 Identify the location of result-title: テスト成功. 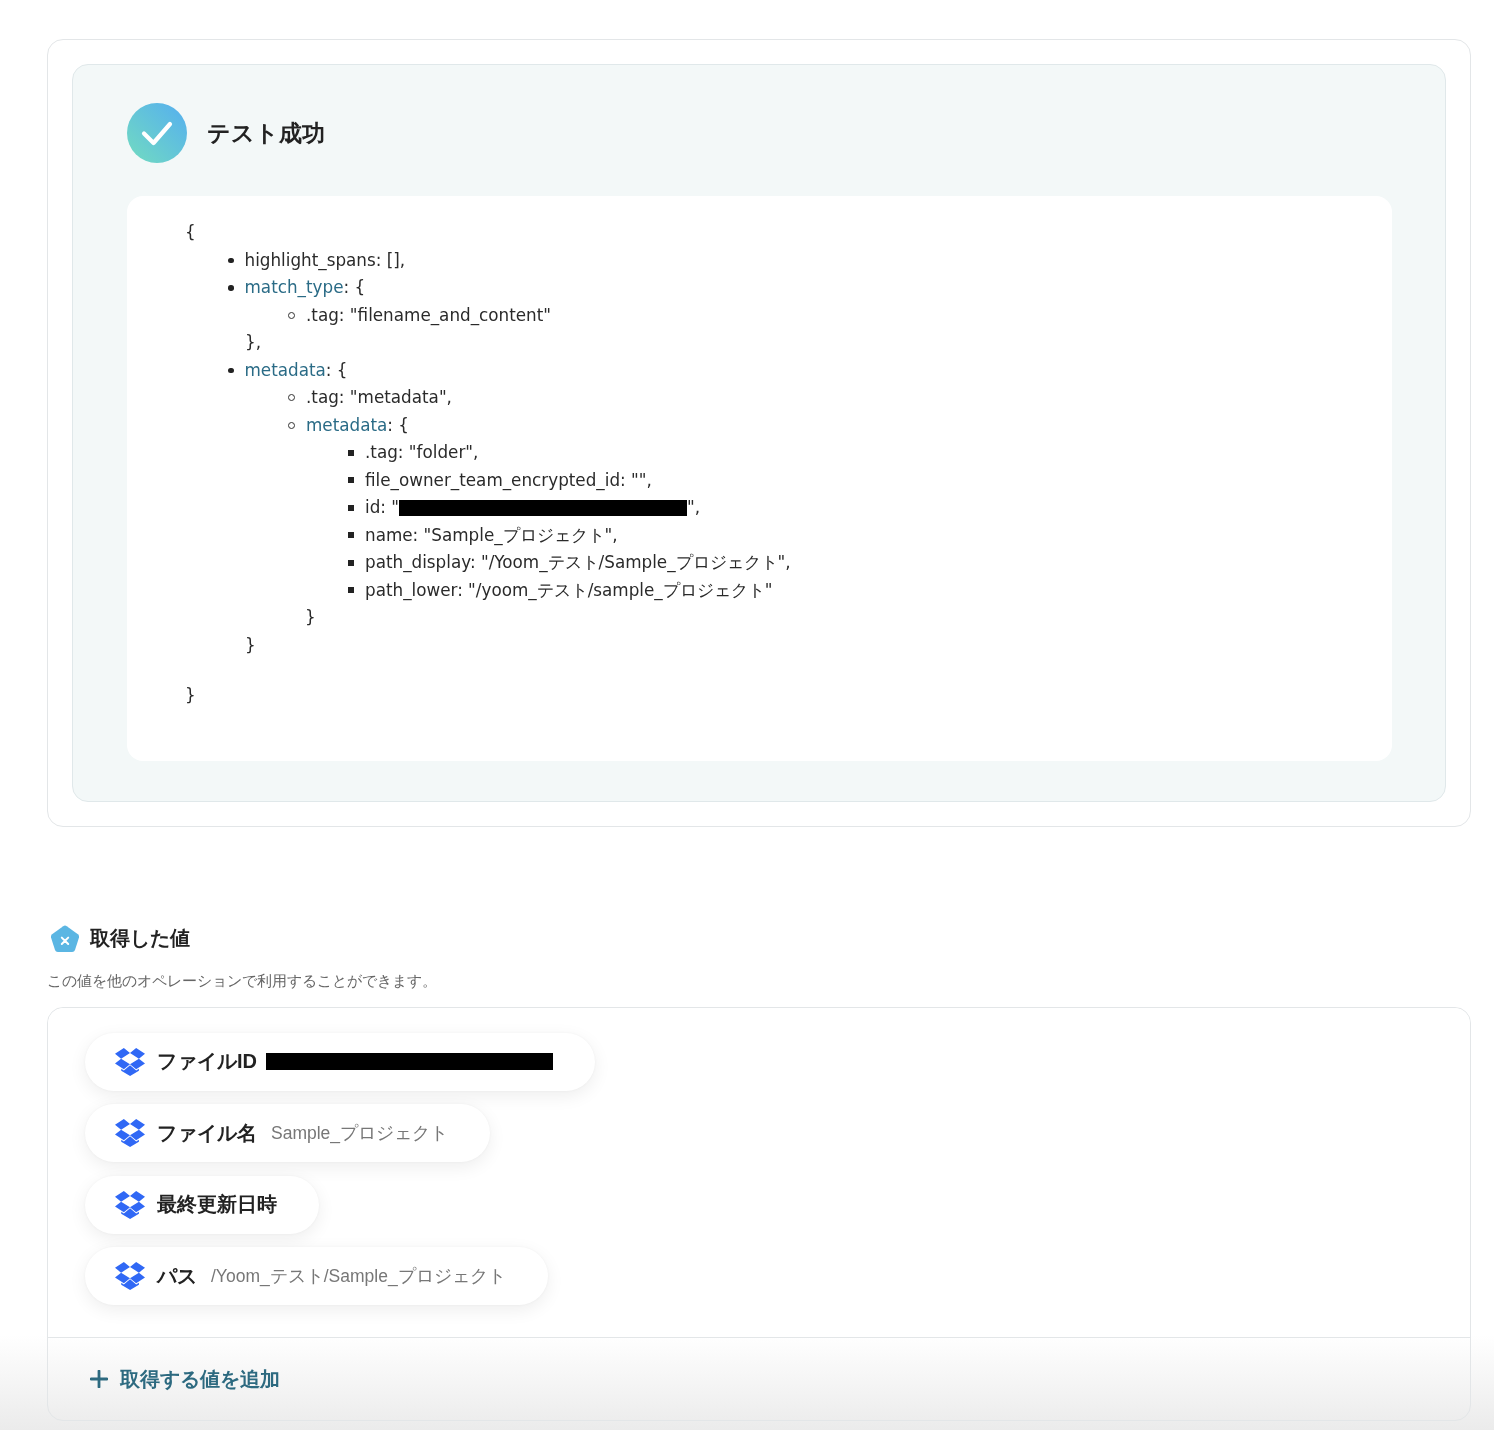
(266, 133).